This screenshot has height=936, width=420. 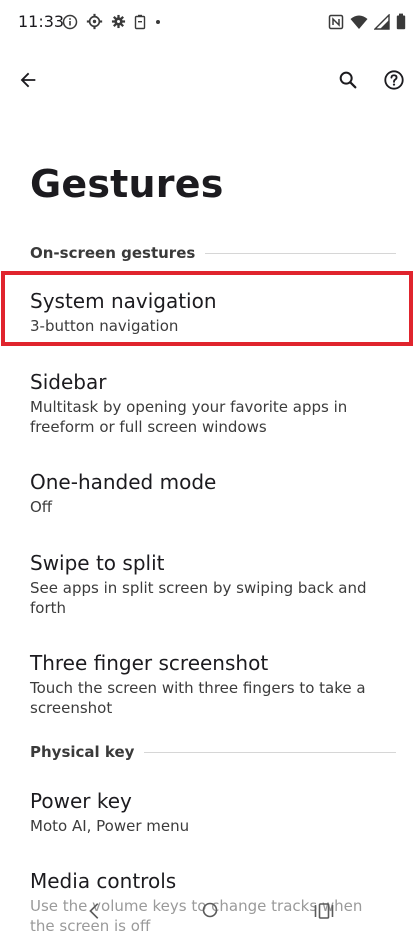 What do you see at coordinates (210, 82) in the screenshot?
I see `top-app-bar` at bounding box center [210, 82].